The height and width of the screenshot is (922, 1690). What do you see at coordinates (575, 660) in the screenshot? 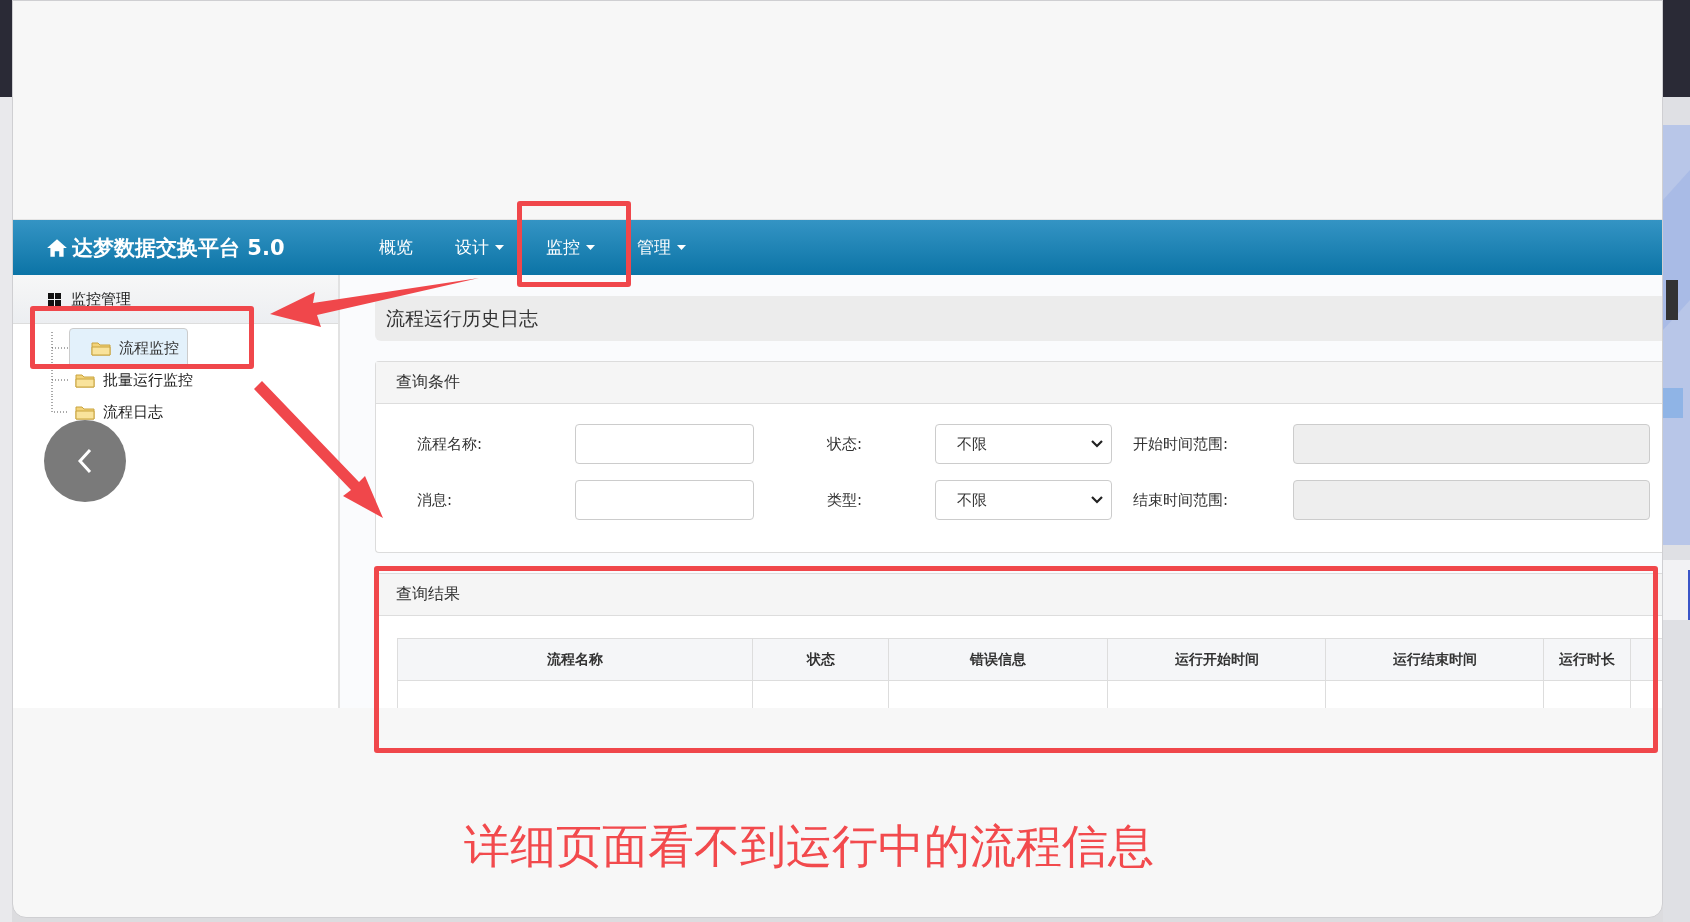
I see `column-header: 流程名称` at bounding box center [575, 660].